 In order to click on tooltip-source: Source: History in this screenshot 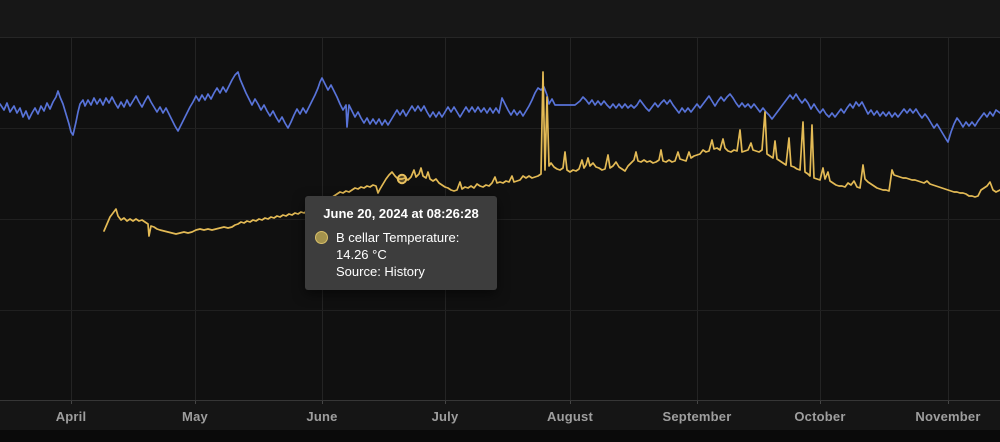, I will do `click(380, 271)`.